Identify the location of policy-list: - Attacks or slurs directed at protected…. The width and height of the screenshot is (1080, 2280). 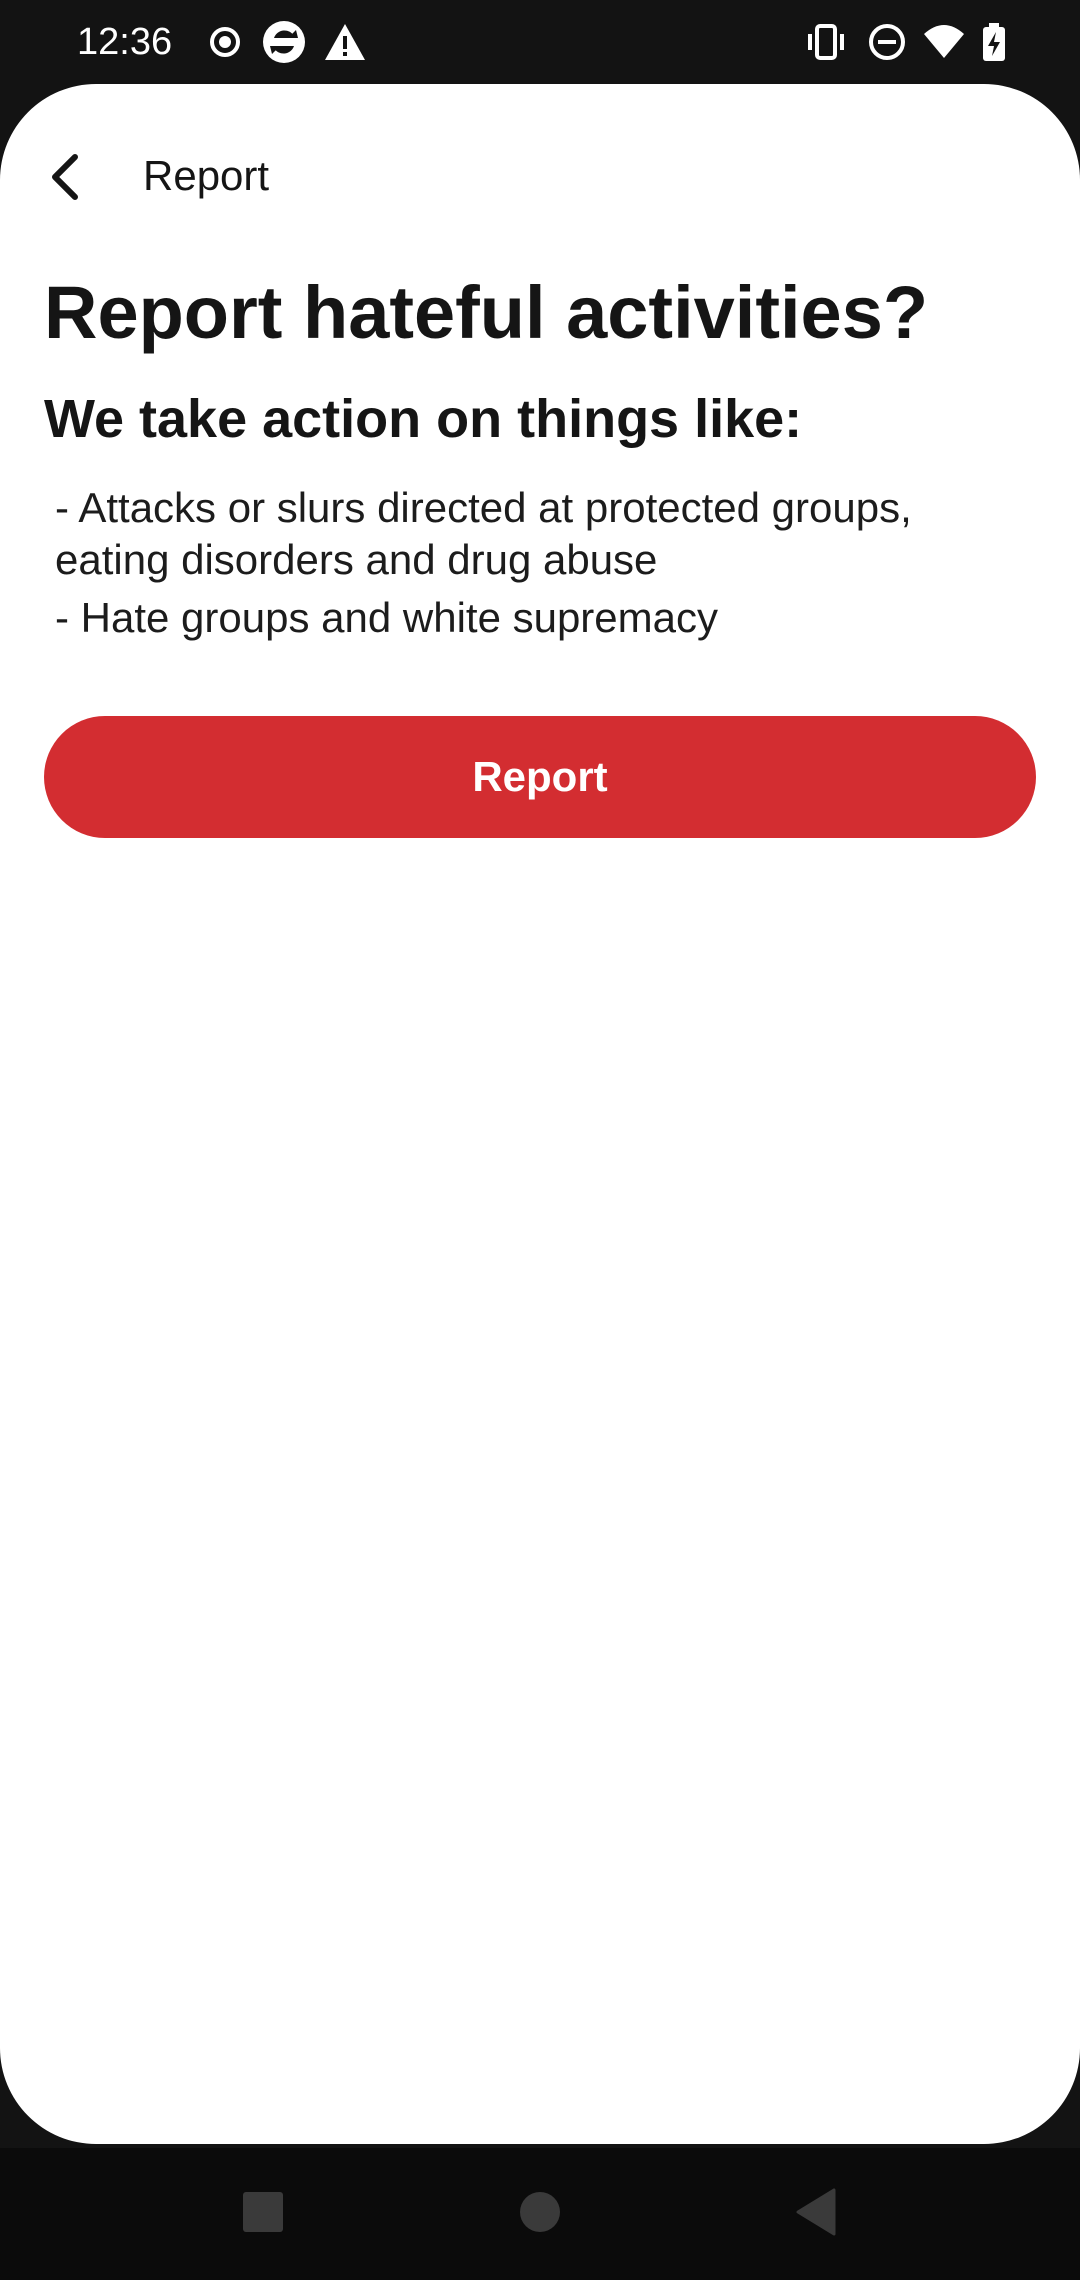
(535, 566).